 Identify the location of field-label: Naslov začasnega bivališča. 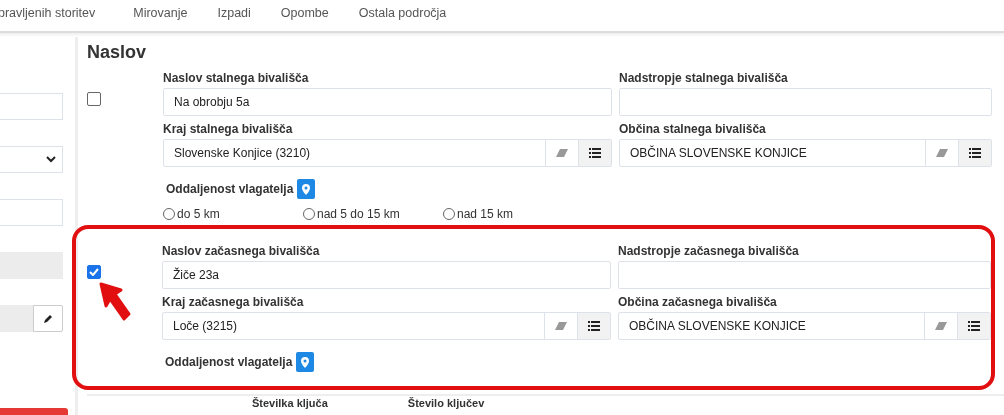
(241, 251).